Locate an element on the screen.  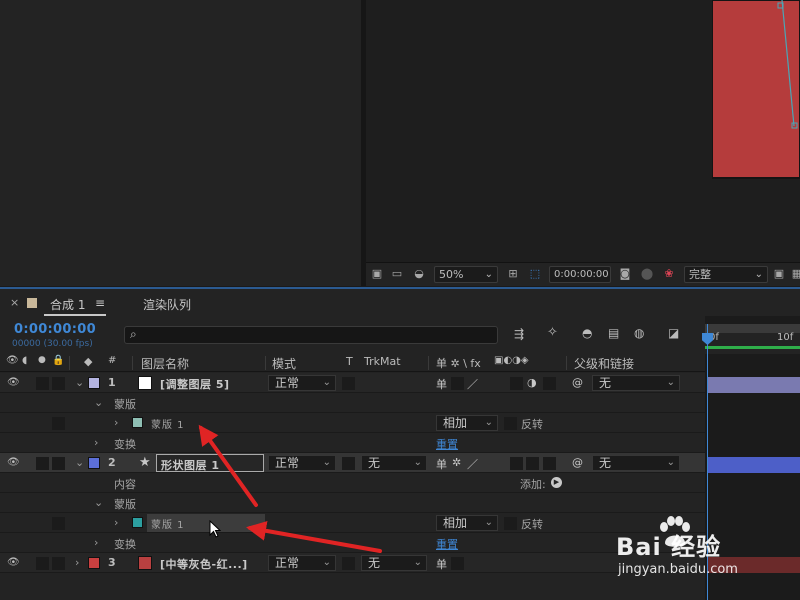
monitor-icon: ▭ is located at coordinates (397, 274).